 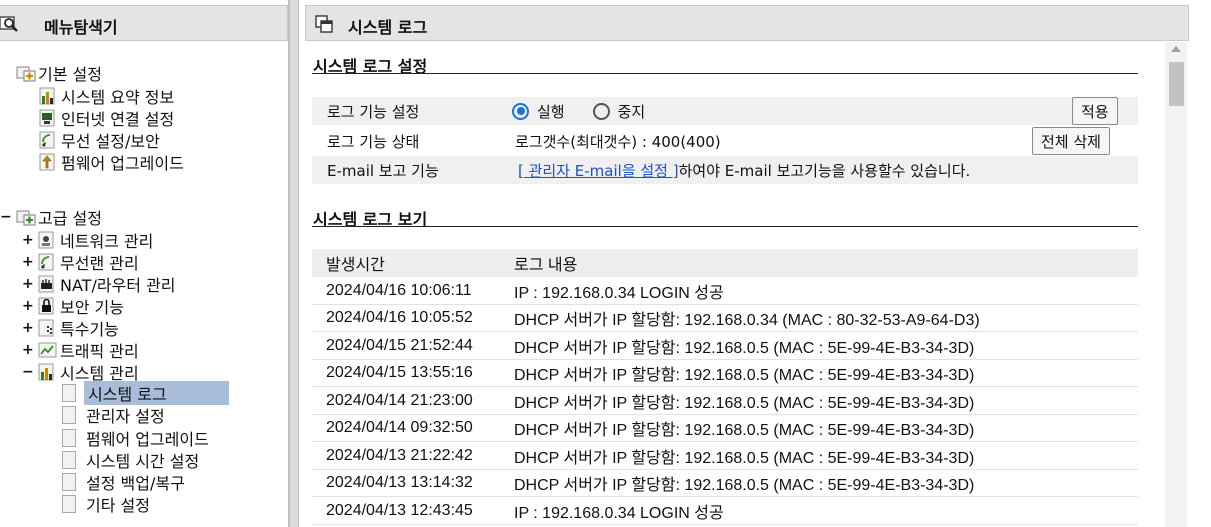 I want to click on globe-icon, so click(x=47, y=118).